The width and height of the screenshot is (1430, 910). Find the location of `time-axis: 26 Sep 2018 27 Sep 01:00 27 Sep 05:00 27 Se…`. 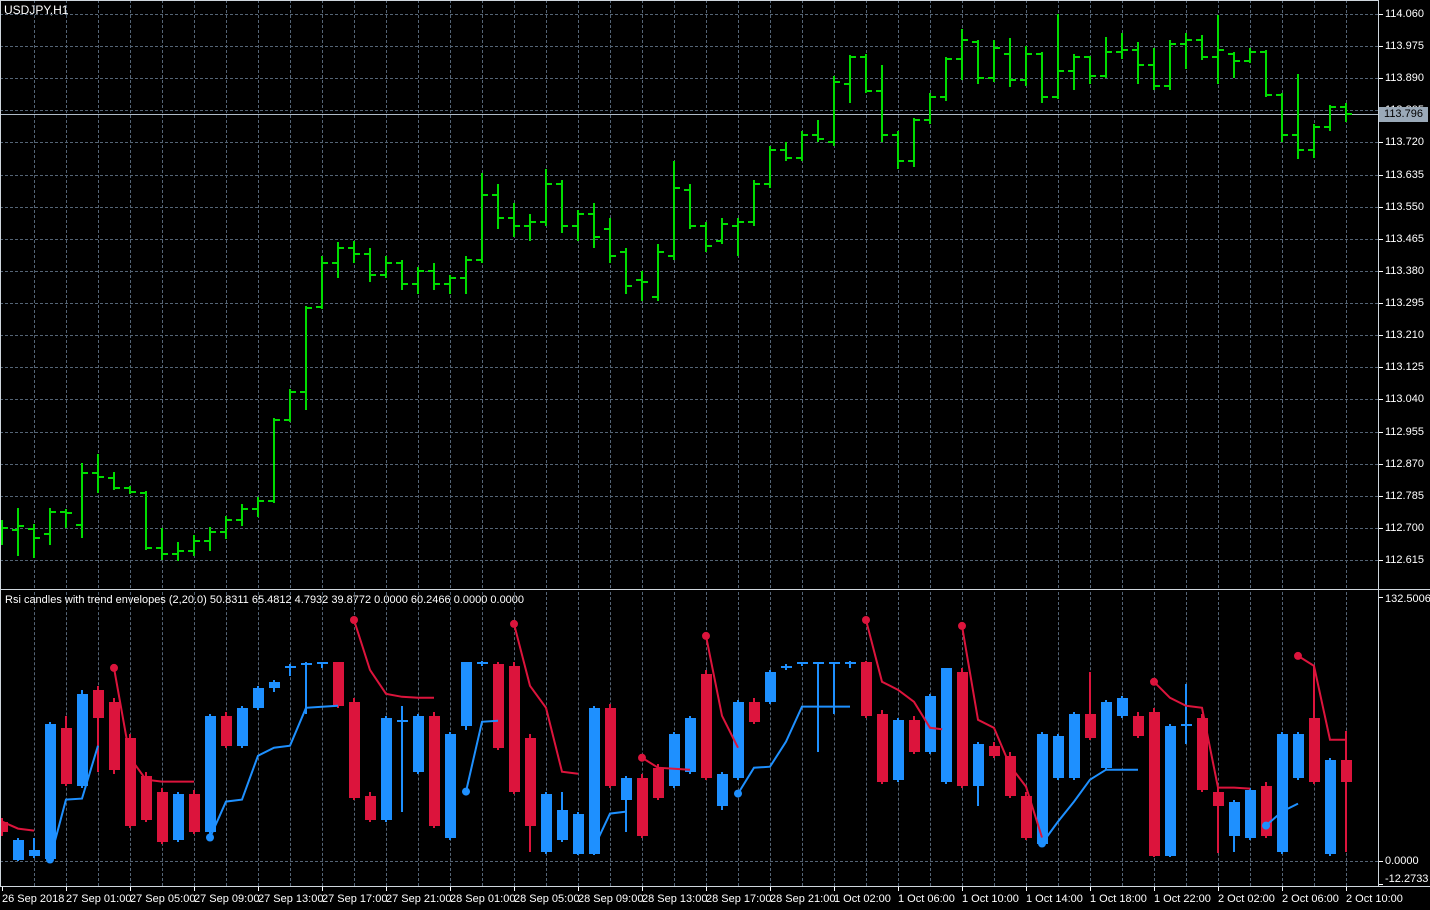

time-axis: 26 Sep 2018 27 Sep 01:00 27 Sep 05:00 27 Se… is located at coordinates (715, 898).